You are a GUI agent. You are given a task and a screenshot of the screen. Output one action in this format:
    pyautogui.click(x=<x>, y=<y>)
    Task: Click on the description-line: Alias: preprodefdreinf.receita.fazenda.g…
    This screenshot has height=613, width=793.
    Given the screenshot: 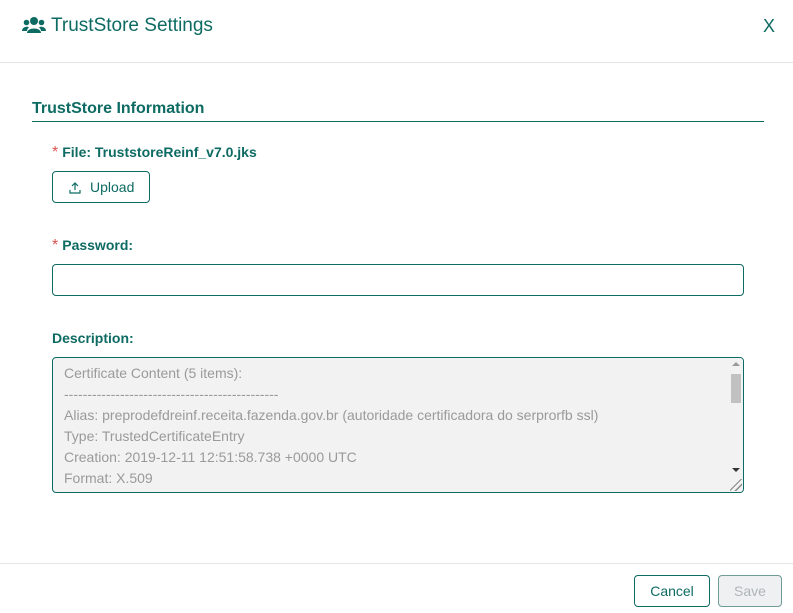 What is the action you would take?
    pyautogui.click(x=331, y=415)
    